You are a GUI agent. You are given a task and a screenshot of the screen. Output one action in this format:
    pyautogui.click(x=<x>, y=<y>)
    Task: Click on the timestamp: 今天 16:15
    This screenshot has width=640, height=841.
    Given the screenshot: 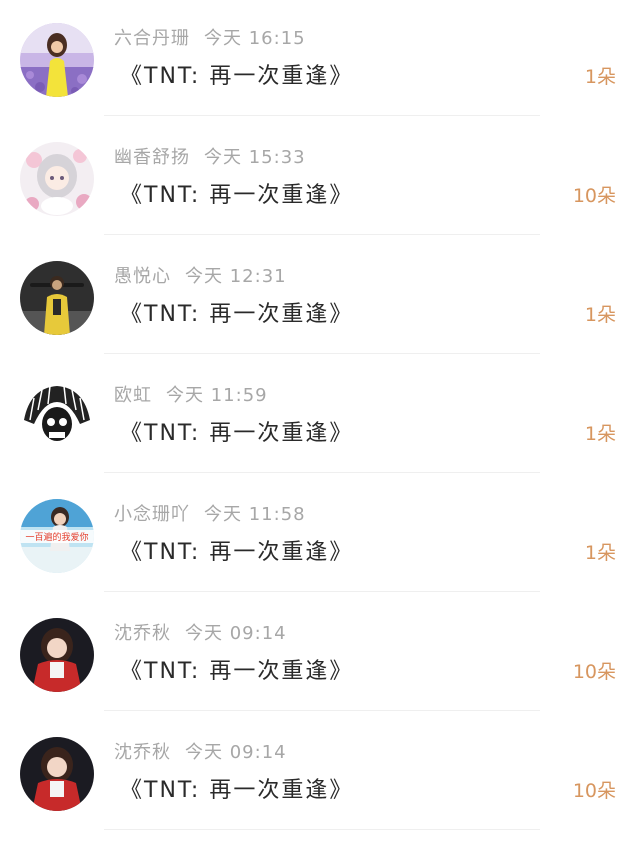 What is the action you would take?
    pyautogui.click(x=255, y=38)
    